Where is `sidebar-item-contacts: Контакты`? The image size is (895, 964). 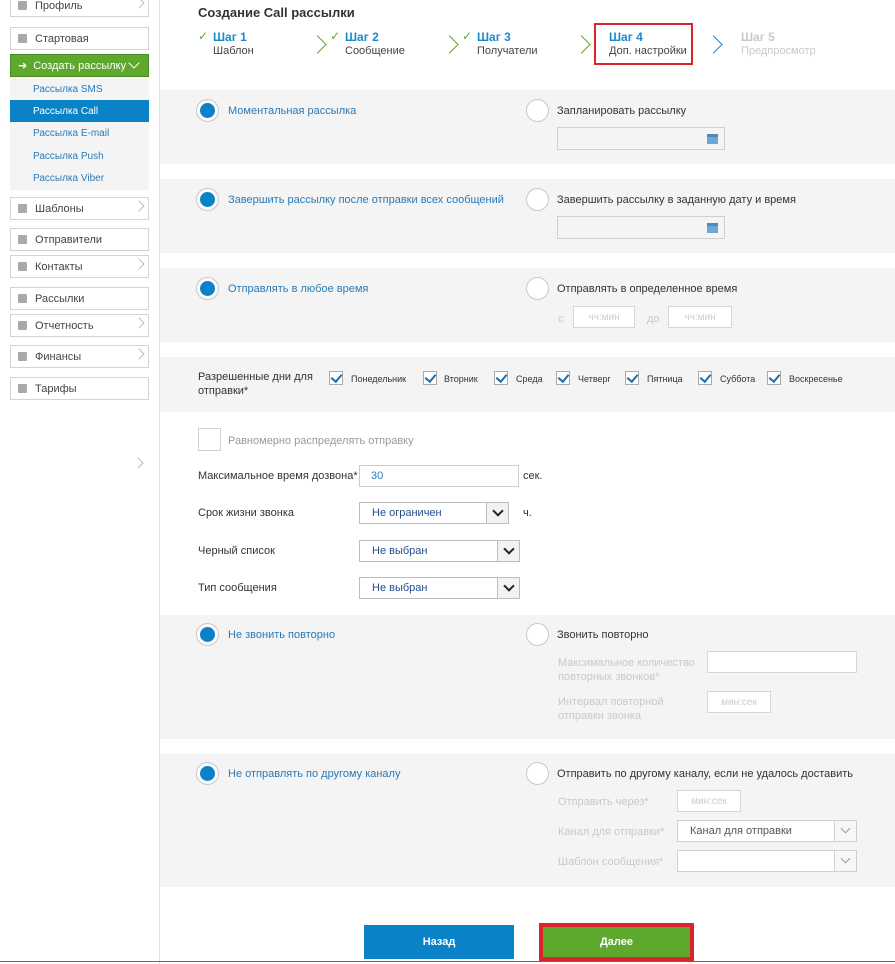
sidebar-item-contacts: Контакты is located at coordinates (79, 266).